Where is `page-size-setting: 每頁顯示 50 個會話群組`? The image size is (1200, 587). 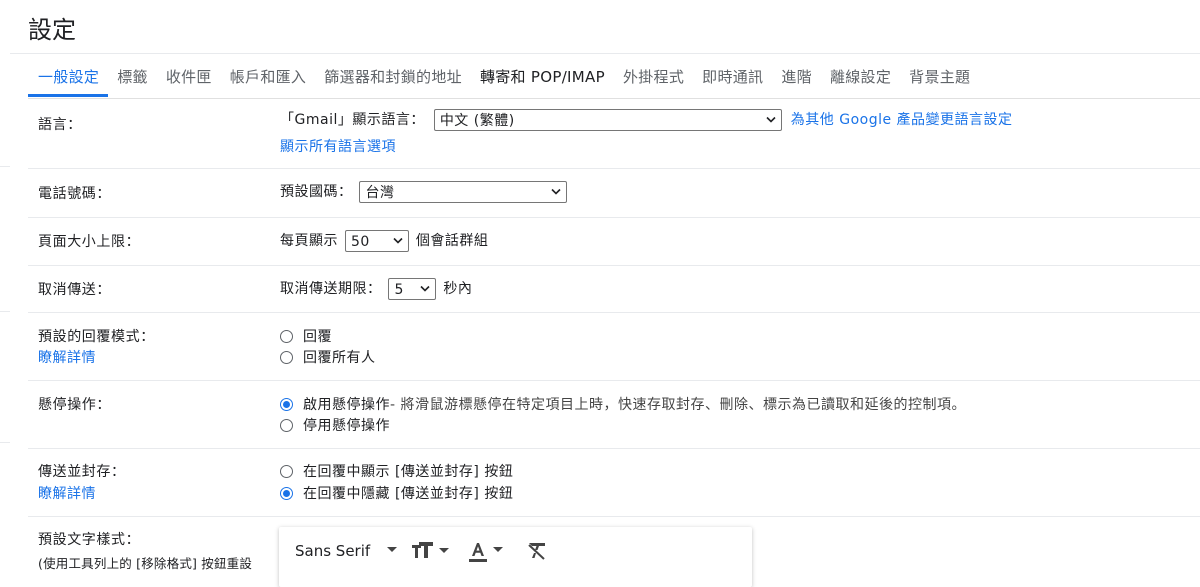
page-size-setting: 每頁顯示 50 個會話群組 is located at coordinates (384, 241).